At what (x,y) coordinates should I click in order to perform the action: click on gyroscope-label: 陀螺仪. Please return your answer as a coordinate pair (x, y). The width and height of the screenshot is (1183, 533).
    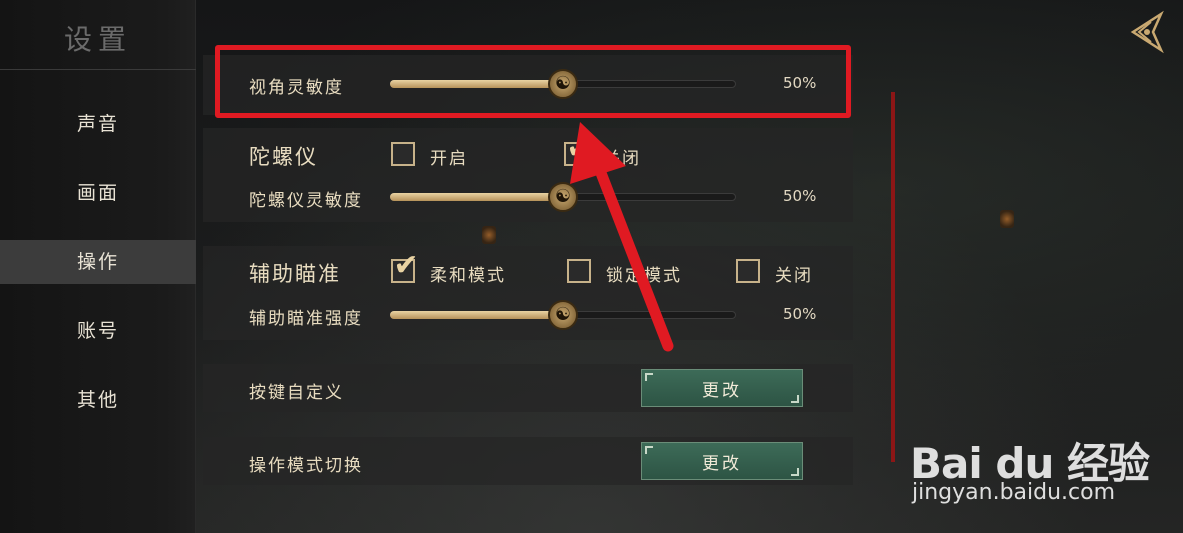
    Looking at the image, I should click on (283, 157).